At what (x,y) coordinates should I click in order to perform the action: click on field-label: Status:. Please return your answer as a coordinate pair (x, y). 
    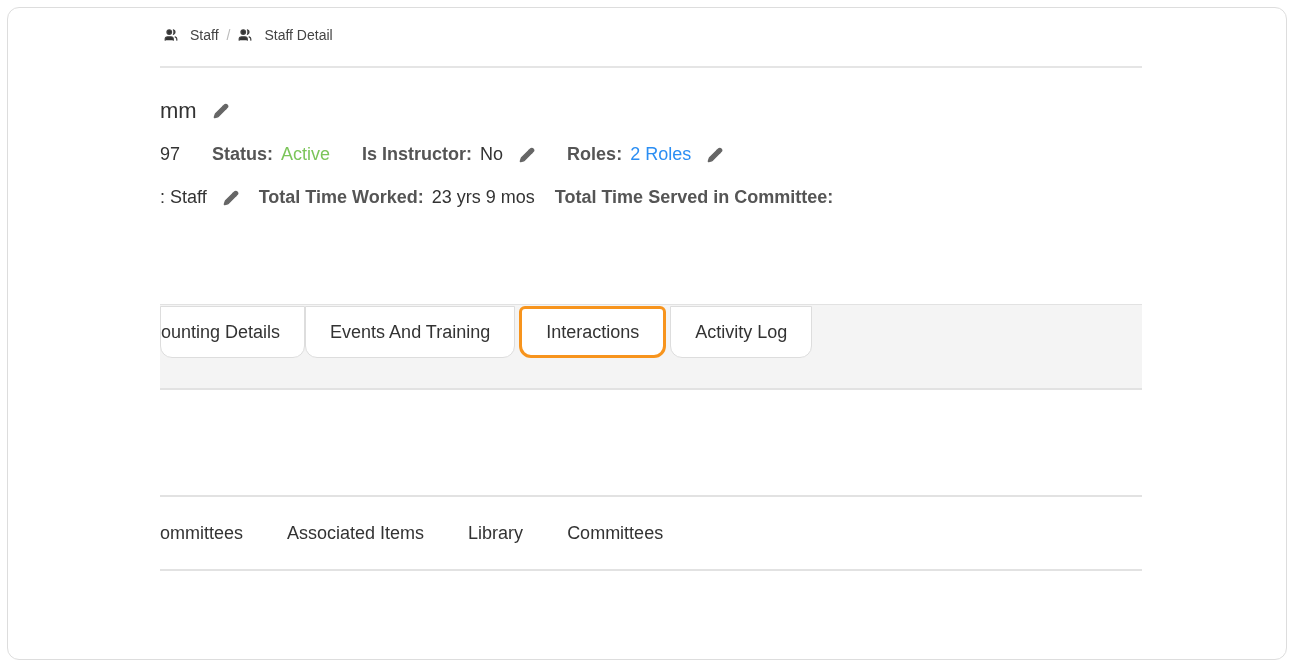
    Looking at the image, I should click on (243, 154).